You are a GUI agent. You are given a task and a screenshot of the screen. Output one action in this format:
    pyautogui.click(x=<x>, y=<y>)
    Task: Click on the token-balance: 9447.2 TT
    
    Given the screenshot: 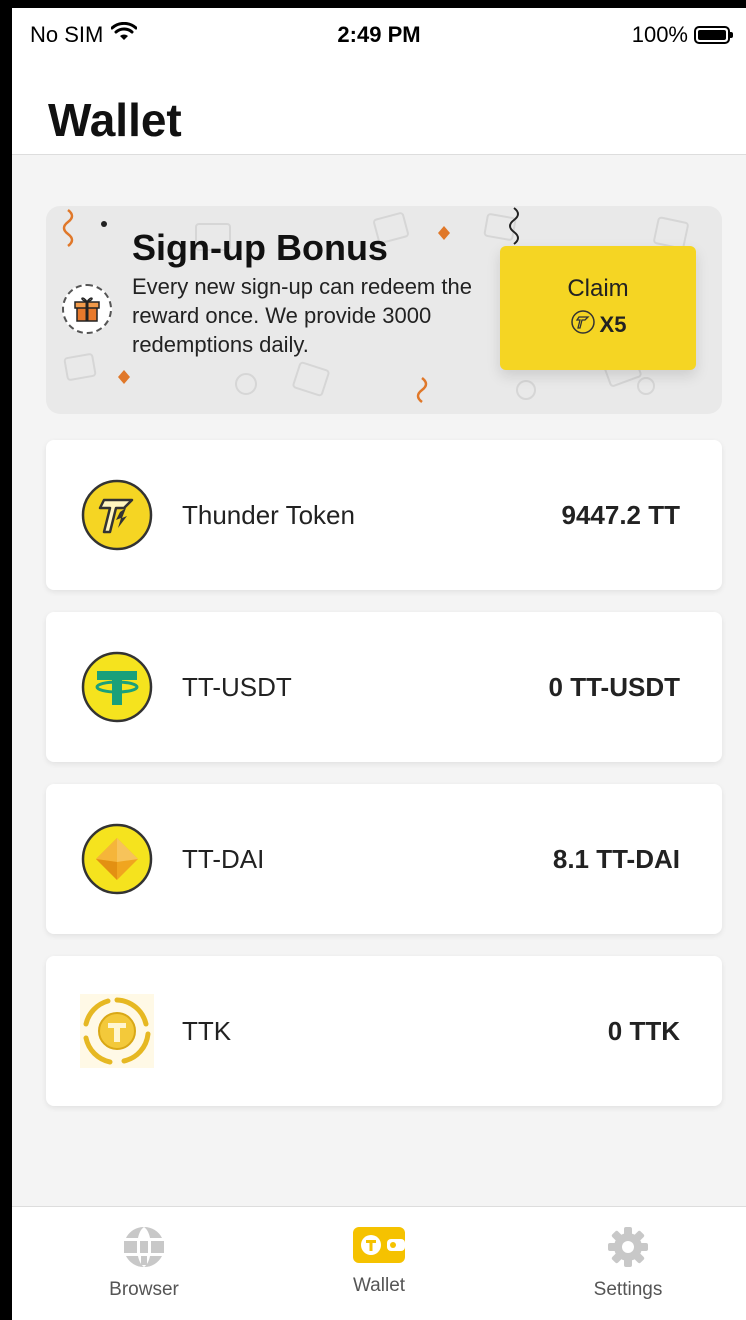 What is the action you would take?
    pyautogui.click(x=620, y=515)
    